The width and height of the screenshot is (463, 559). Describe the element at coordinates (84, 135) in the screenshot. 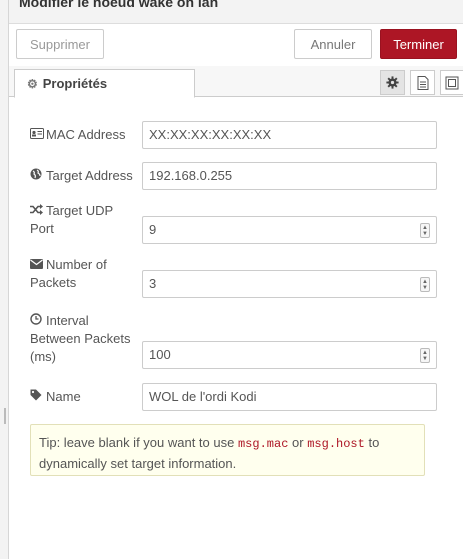

I see `mac-address-label: MAC Address` at that location.